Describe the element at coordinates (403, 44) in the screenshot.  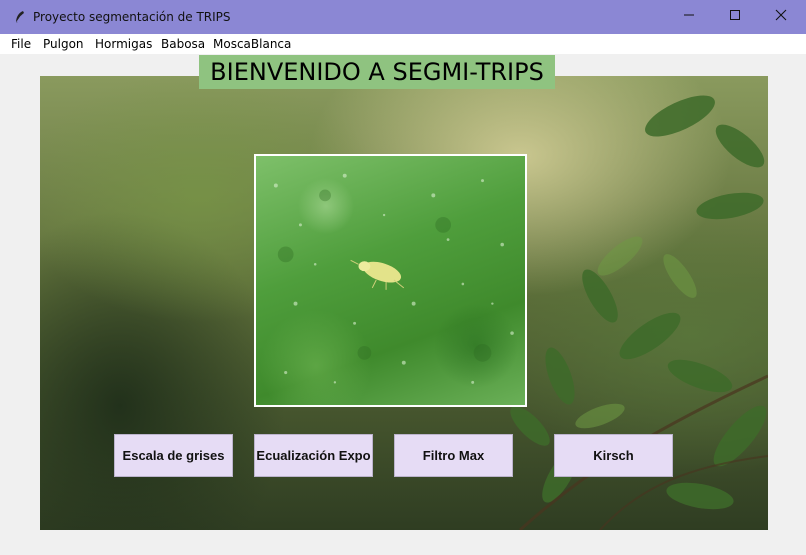
I see `menu-bar: File Pulgon Hormigas Babosa MoscaBlanca` at that location.